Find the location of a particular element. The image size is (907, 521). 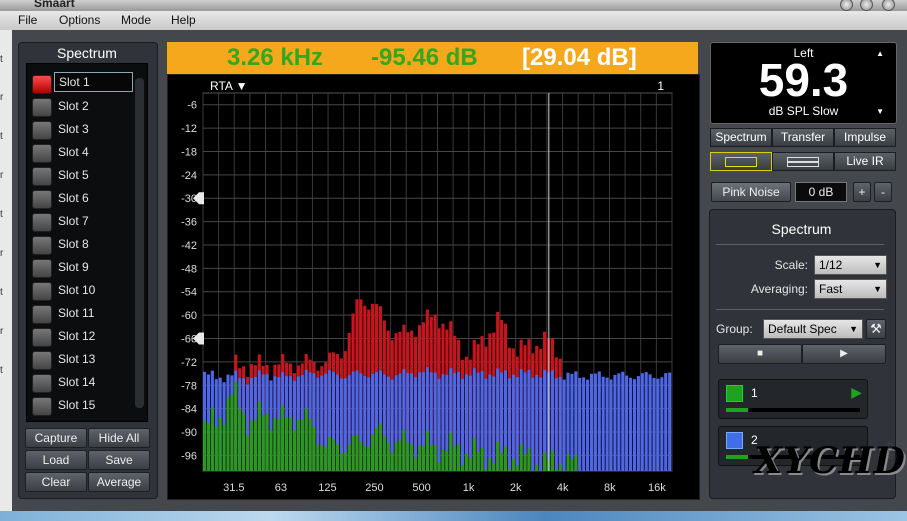

menu-mode: Mode is located at coordinates (136, 20).